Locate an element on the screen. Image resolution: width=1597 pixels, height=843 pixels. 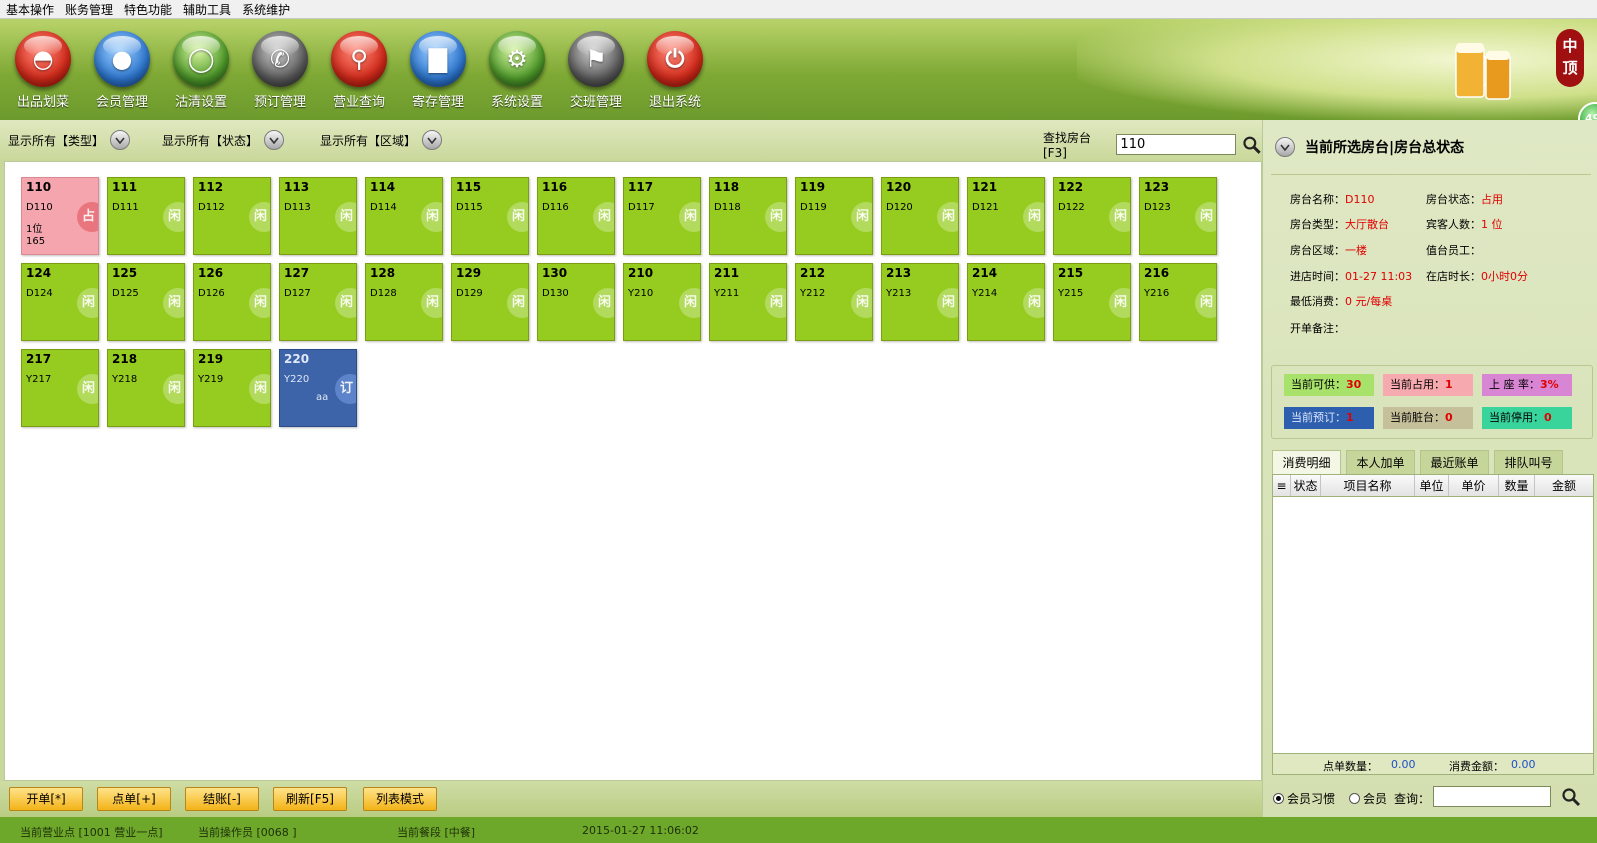
room-tile-127: 127 D127 闲 is located at coordinates (318, 302).